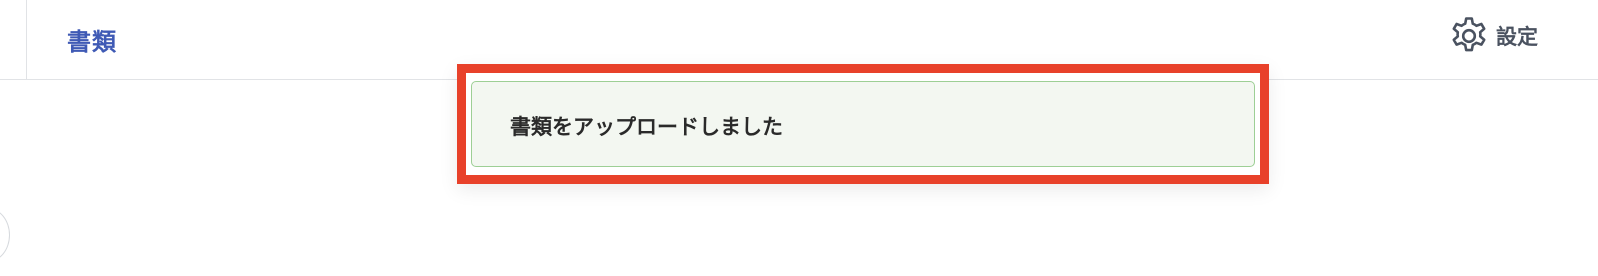 The height and width of the screenshot is (276, 1598). I want to click on sidebar-toggle-handle, so click(5, 235).